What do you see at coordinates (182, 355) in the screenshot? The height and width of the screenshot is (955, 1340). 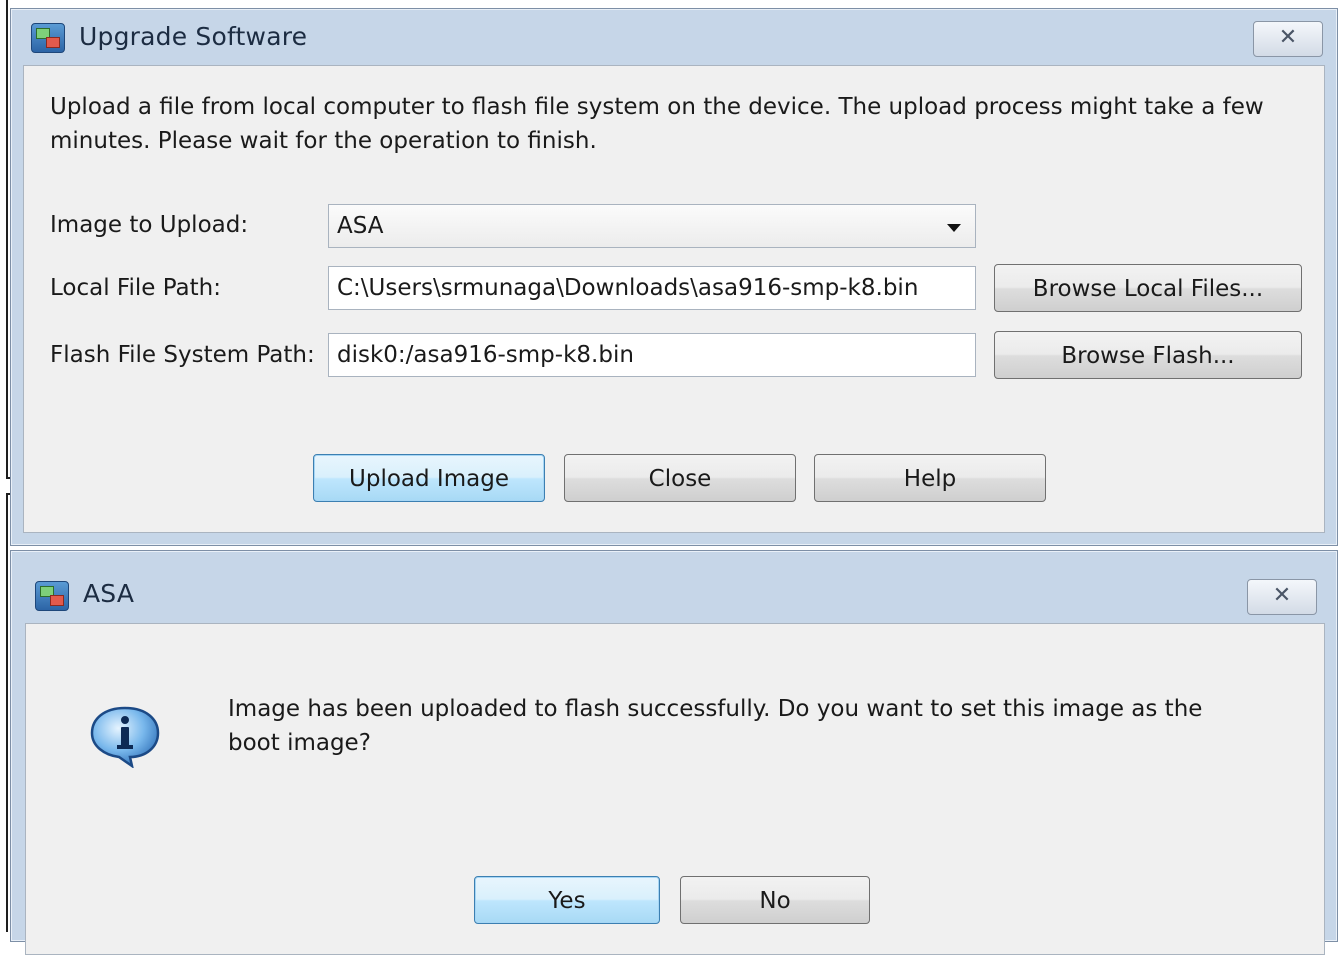 I see `flash-file-system-path-label: Flash File System Path:` at bounding box center [182, 355].